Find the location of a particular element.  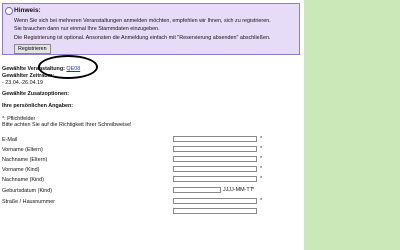

period-value: - 23.04.-26.04.19 is located at coordinates (23, 83).